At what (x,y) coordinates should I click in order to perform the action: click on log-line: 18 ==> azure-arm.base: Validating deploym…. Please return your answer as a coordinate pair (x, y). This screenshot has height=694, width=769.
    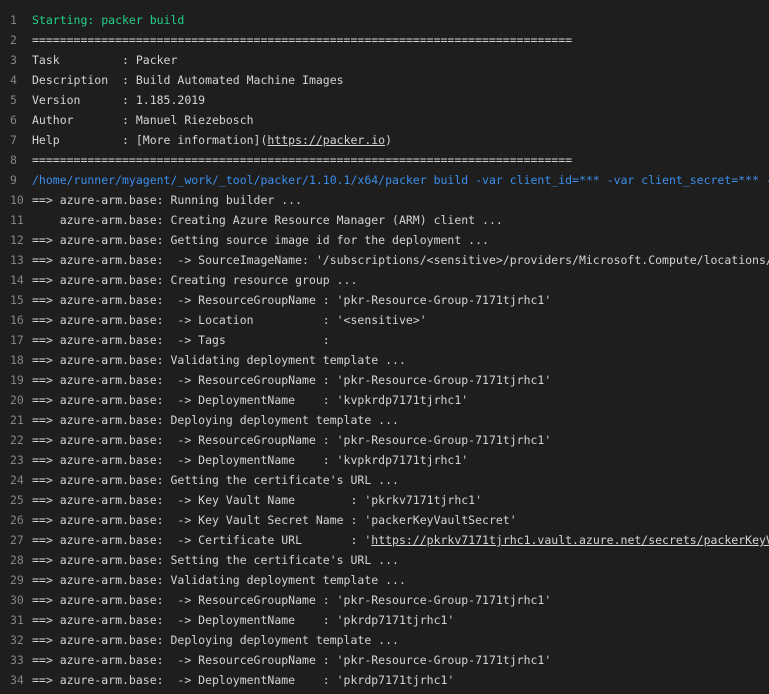
    Looking at the image, I should click on (384, 360).